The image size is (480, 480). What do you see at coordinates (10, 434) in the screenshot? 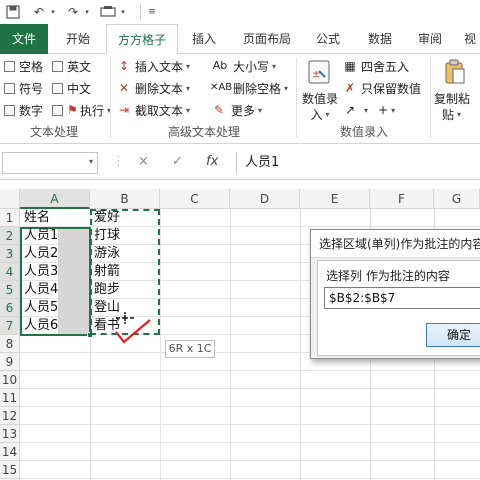
I see `row-header: 13` at bounding box center [10, 434].